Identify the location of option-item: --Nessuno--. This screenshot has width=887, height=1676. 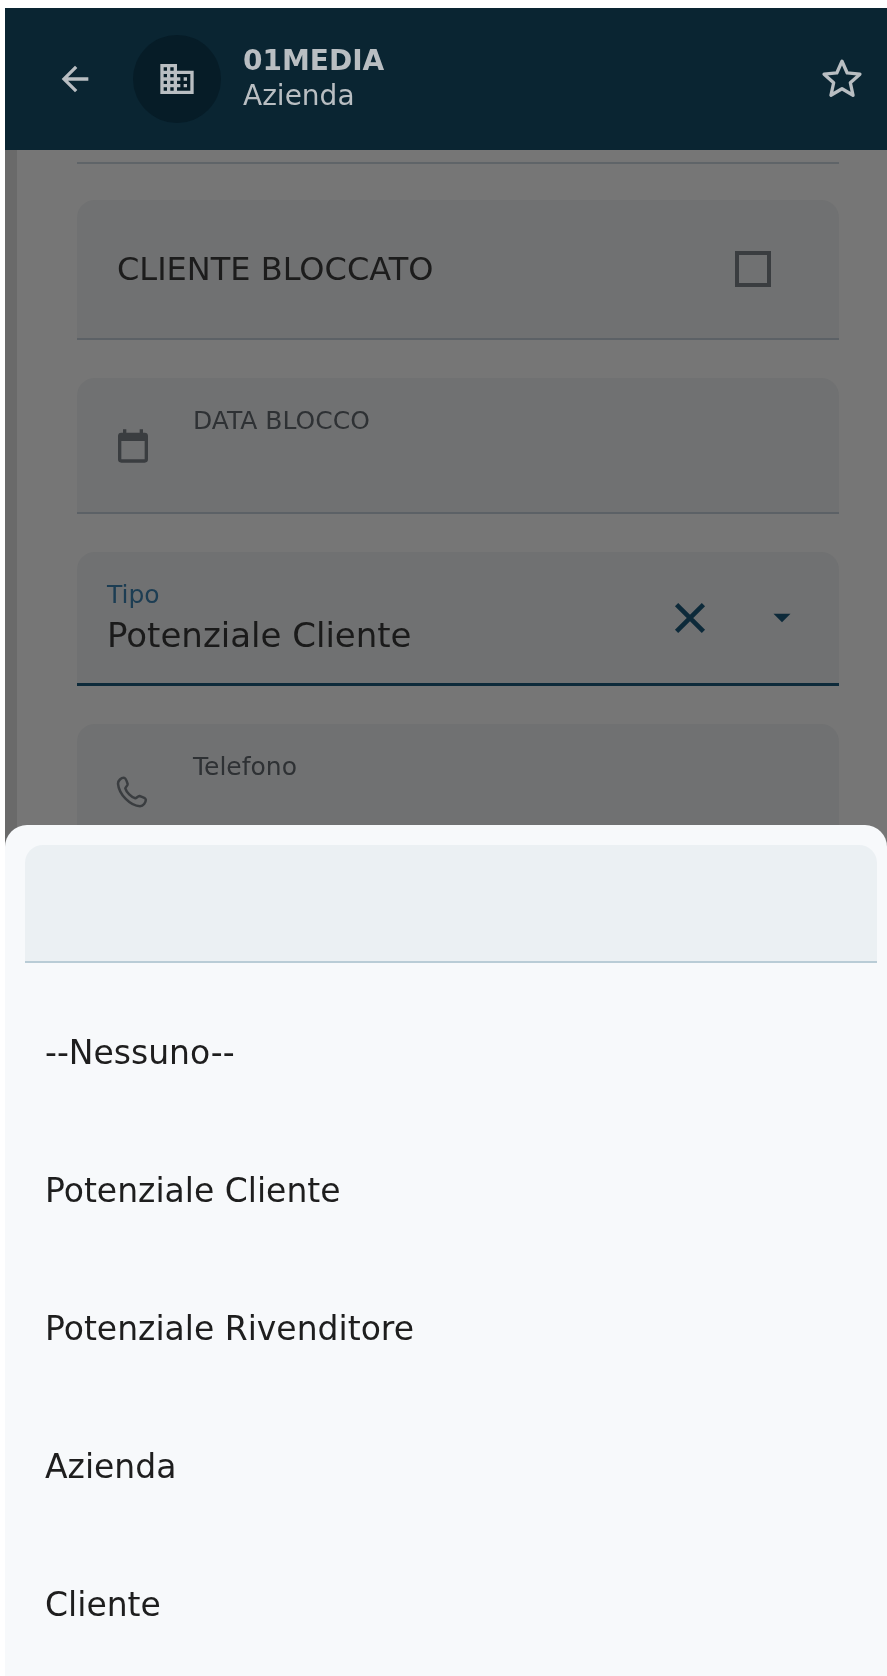
(451, 1052).